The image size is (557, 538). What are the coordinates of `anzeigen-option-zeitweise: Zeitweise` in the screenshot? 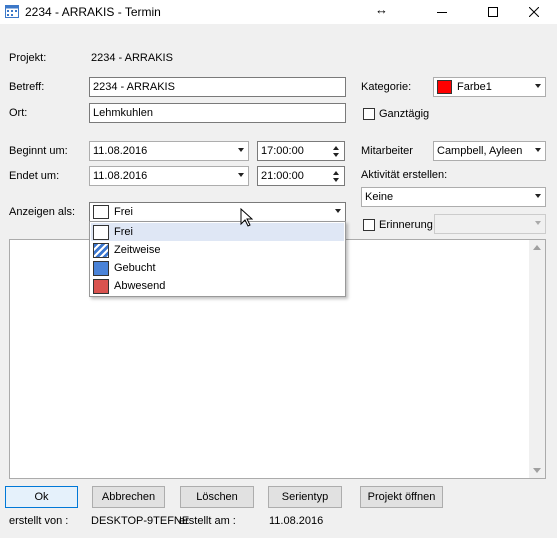 It's located at (217, 250).